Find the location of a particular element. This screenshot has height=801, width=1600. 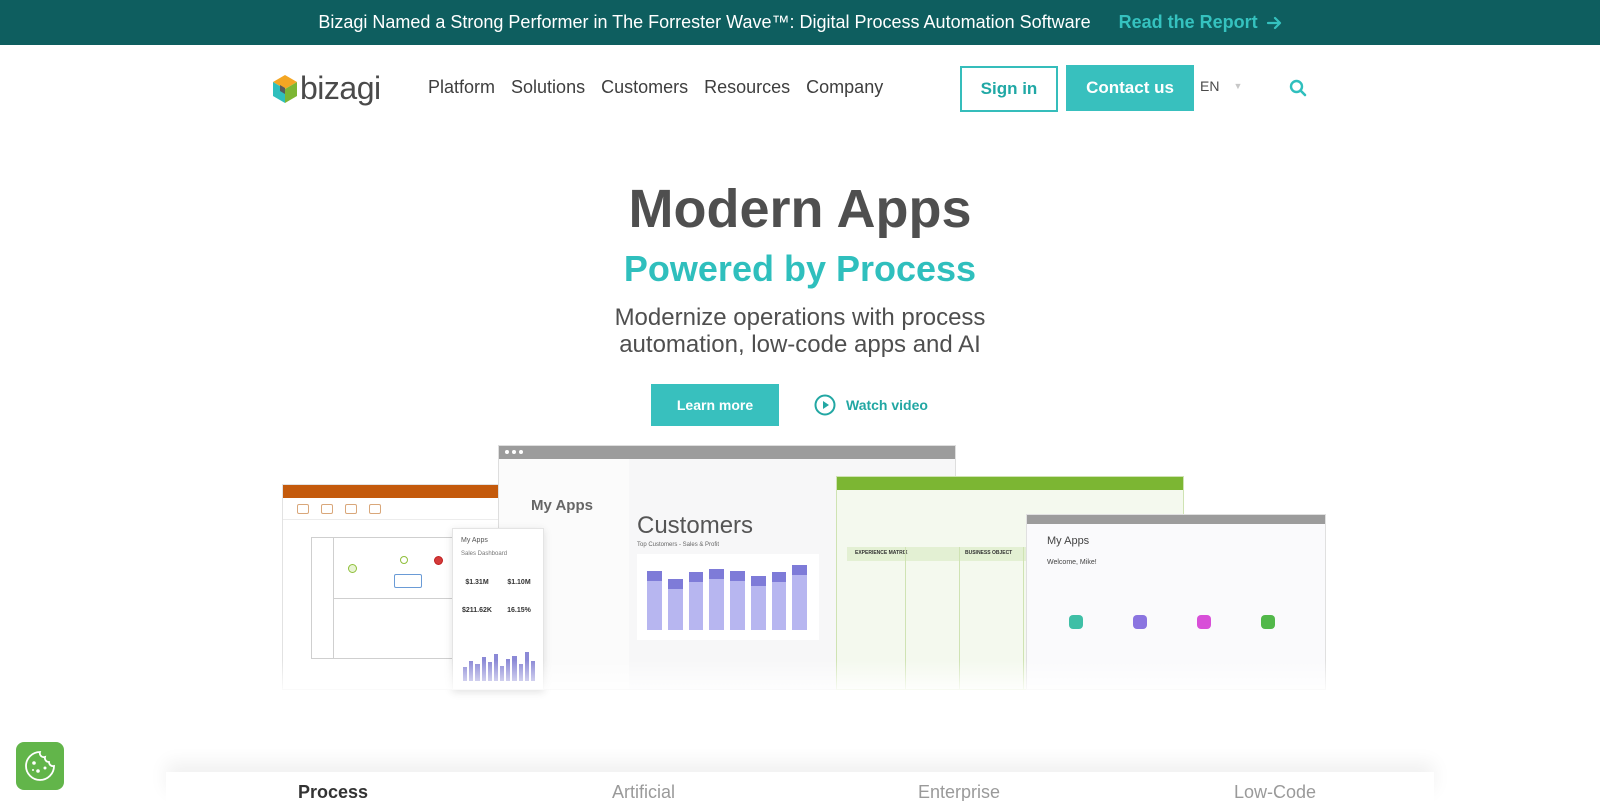

my-apps-title: My Apps is located at coordinates (1068, 541).